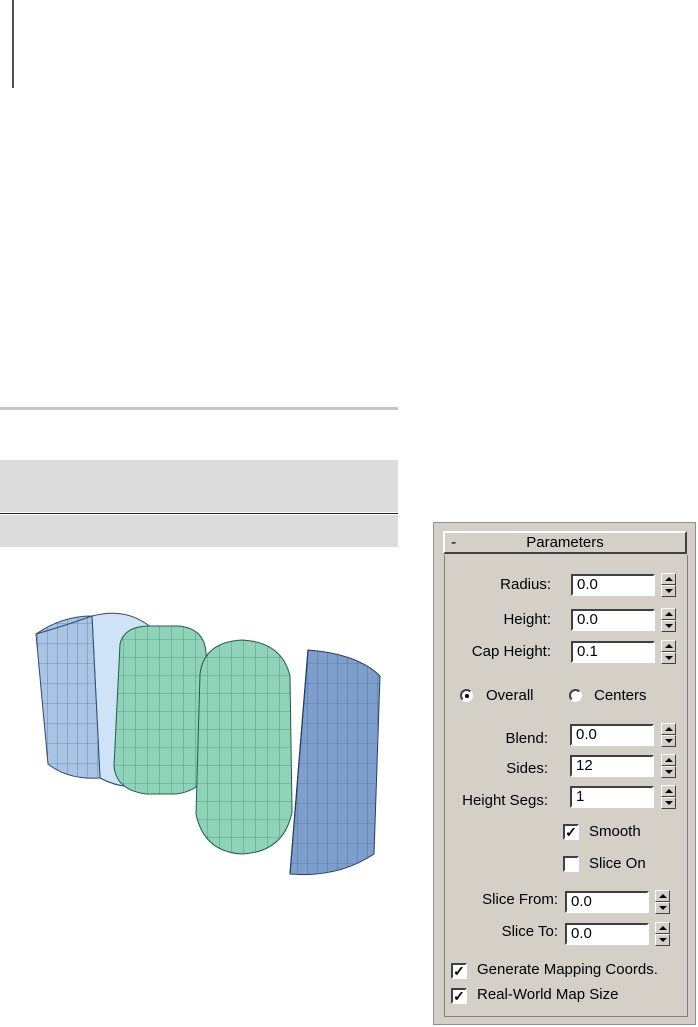 The image size is (698, 1027). I want to click on slice-on-checkbox, so click(571, 864).